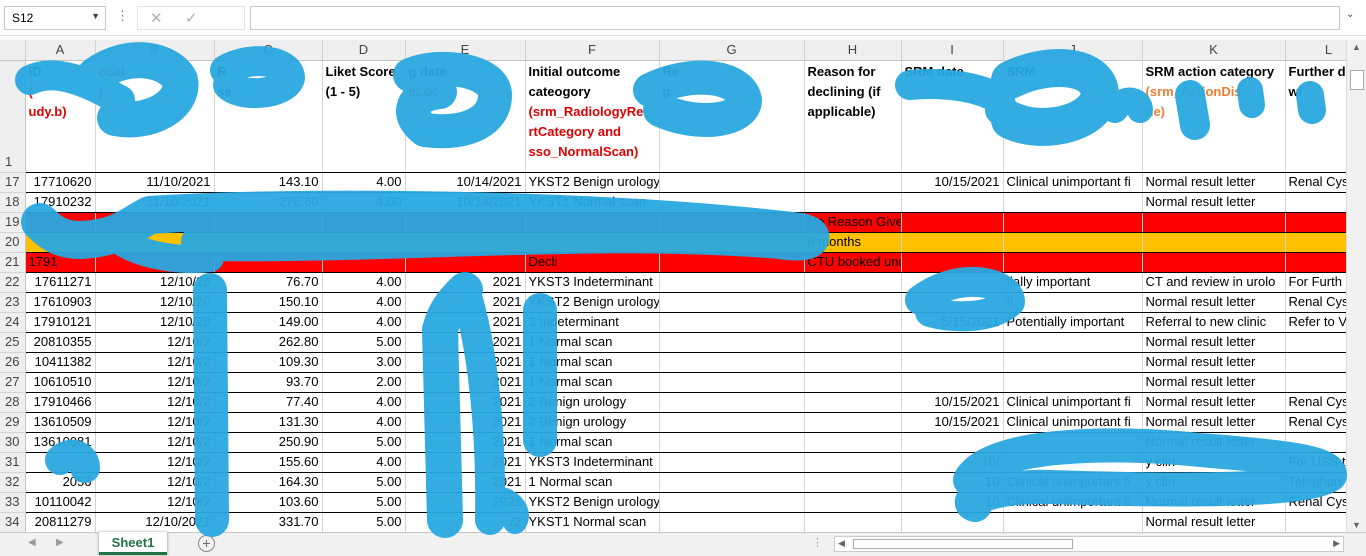 Image resolution: width=1366 pixels, height=556 pixels. I want to click on cell-c26: 109.30, so click(268, 362).